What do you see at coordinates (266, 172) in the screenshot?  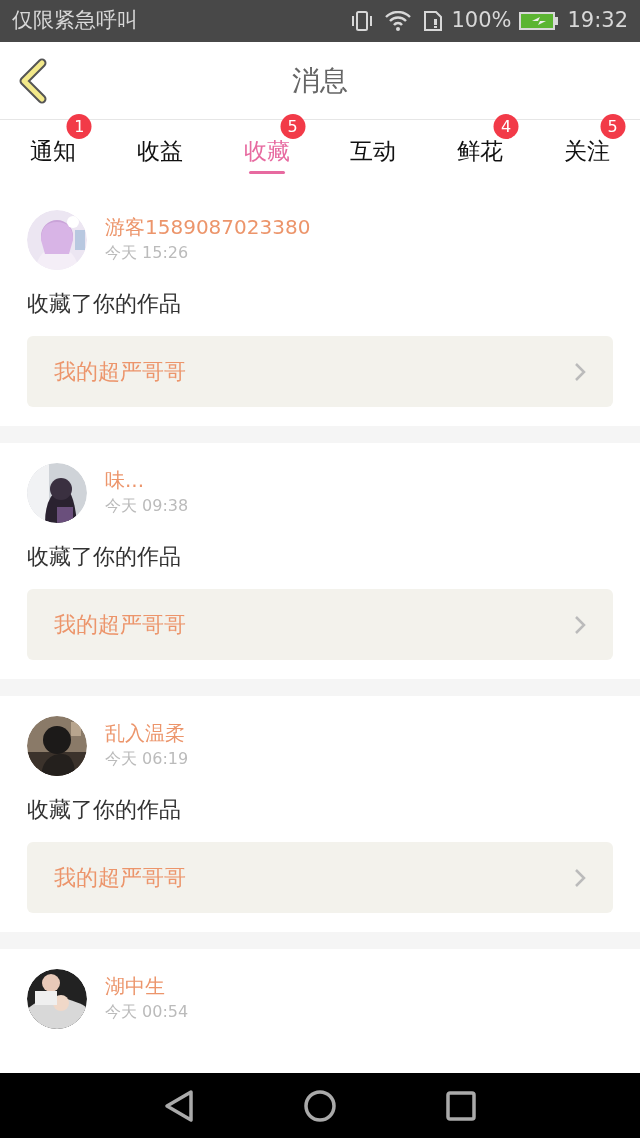 I see `tab-indicator` at bounding box center [266, 172].